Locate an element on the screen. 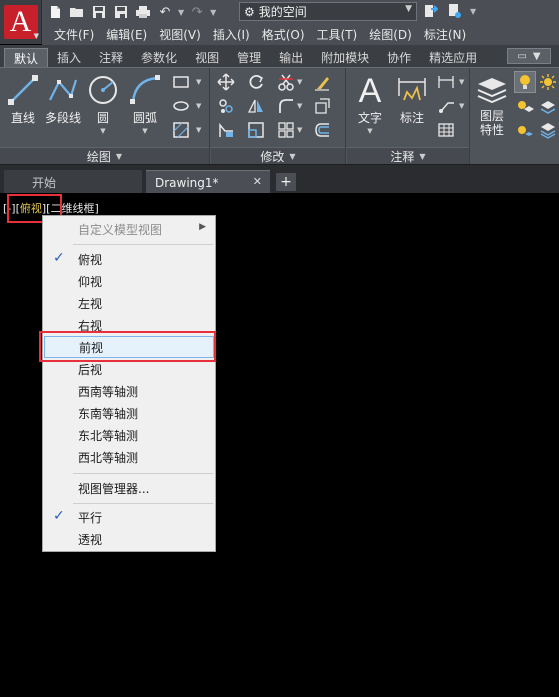  circle-label: 圆 is located at coordinates (102, 118).